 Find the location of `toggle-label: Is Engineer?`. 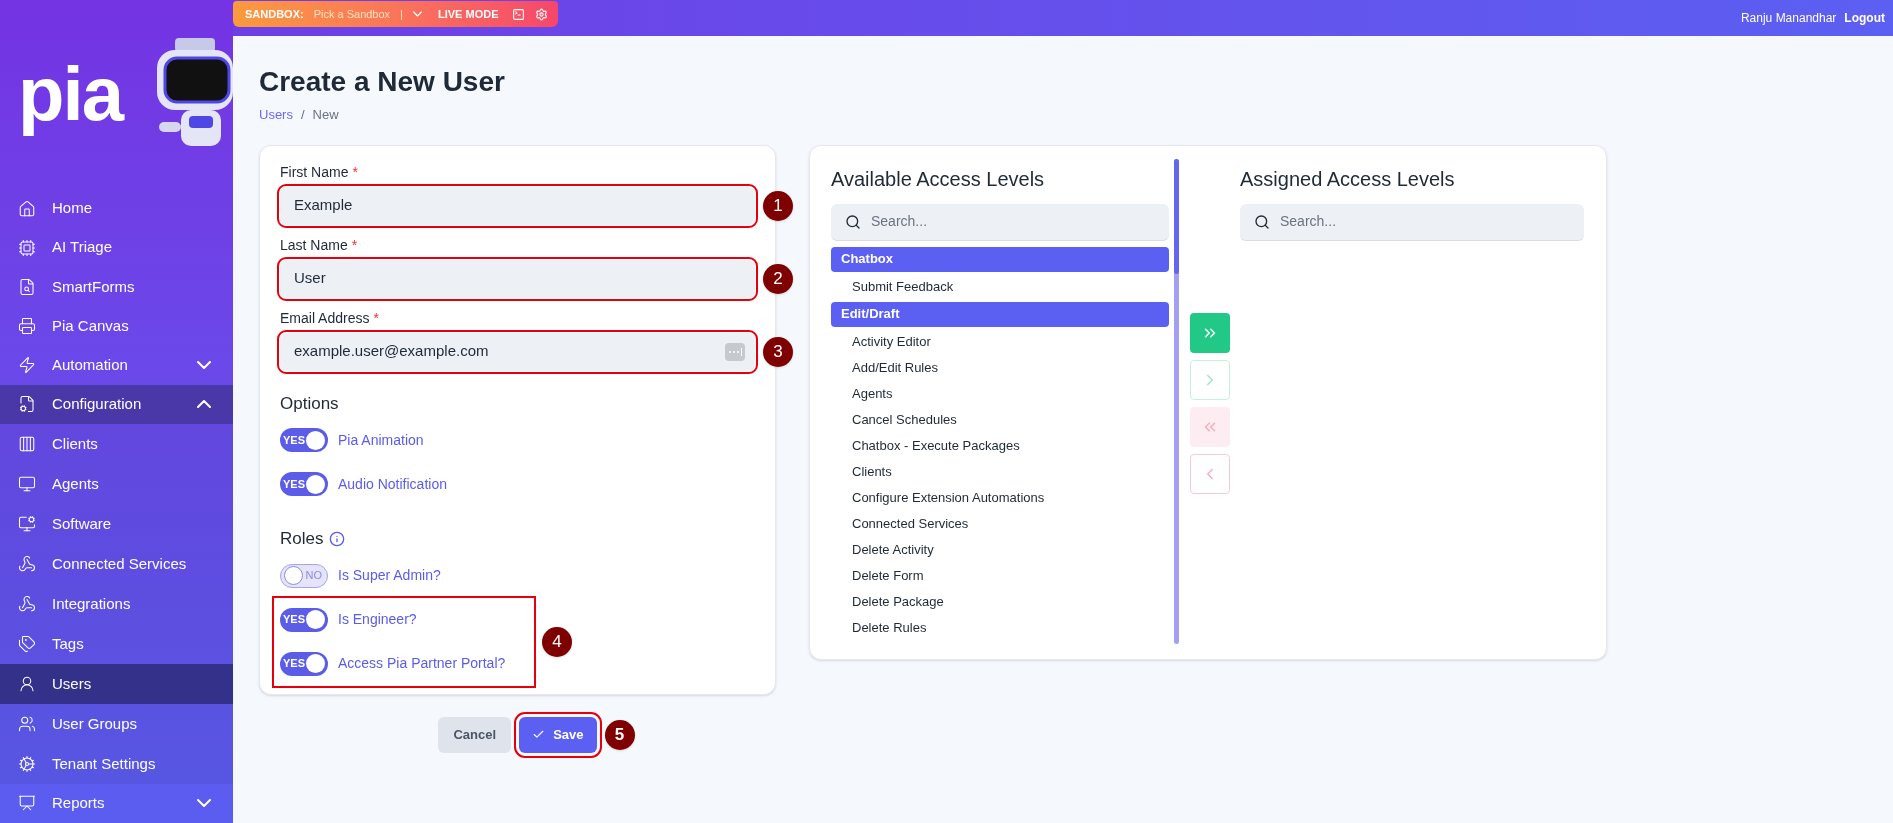

toggle-label: Is Engineer? is located at coordinates (377, 619).